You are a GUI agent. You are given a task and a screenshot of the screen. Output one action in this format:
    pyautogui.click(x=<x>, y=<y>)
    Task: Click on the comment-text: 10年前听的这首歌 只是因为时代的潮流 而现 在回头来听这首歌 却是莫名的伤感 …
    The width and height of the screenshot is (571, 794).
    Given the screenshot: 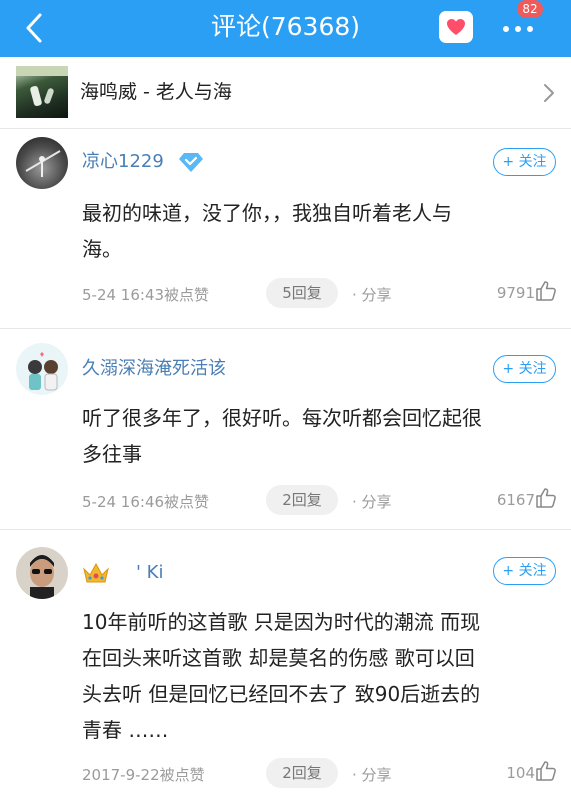 What is the action you would take?
    pyautogui.click(x=281, y=676)
    